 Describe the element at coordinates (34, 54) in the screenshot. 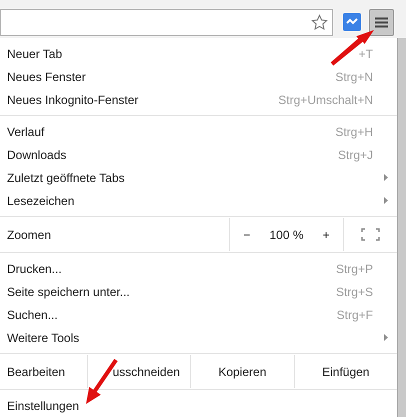

I see `menu-item-label: Neuer Tab` at that location.